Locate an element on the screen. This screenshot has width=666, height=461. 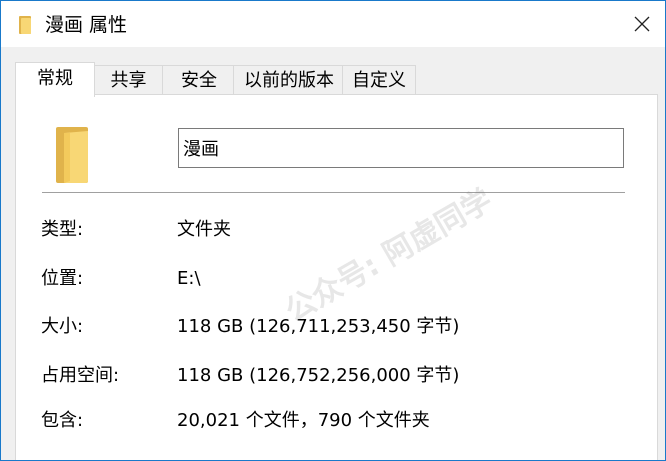
close-icon is located at coordinates (642, 24).